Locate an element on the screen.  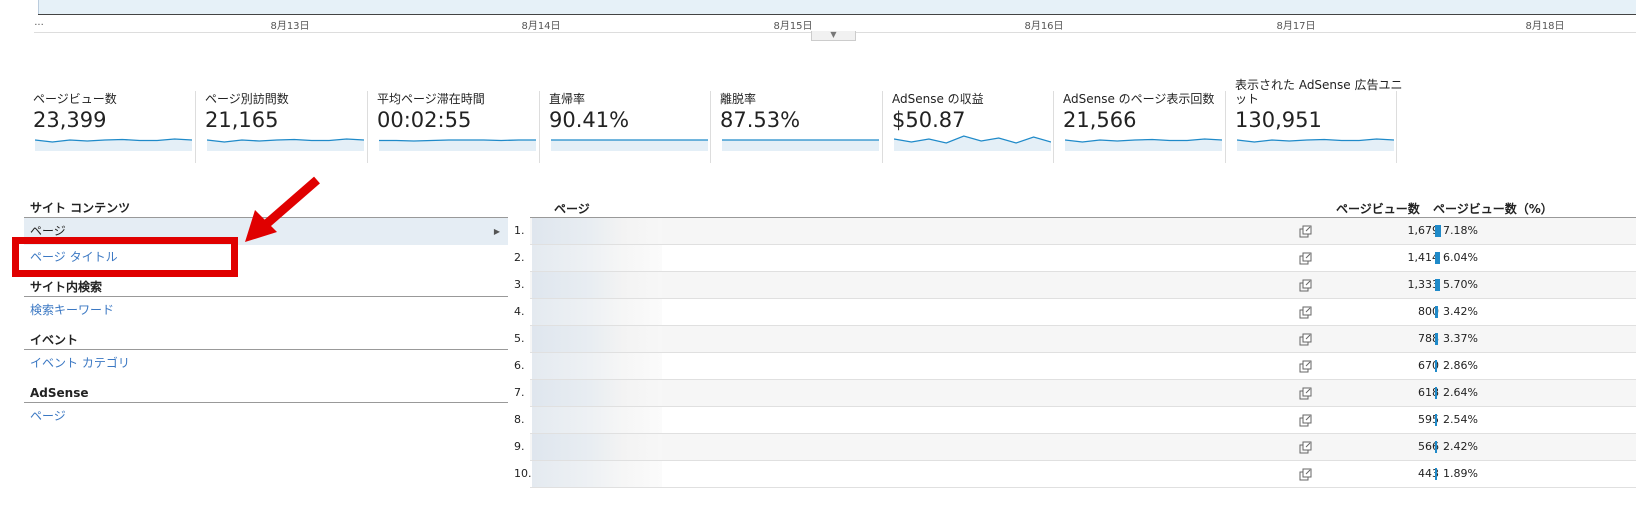
pageviews-percent-value: 2.54% is located at coordinates (1460, 419).